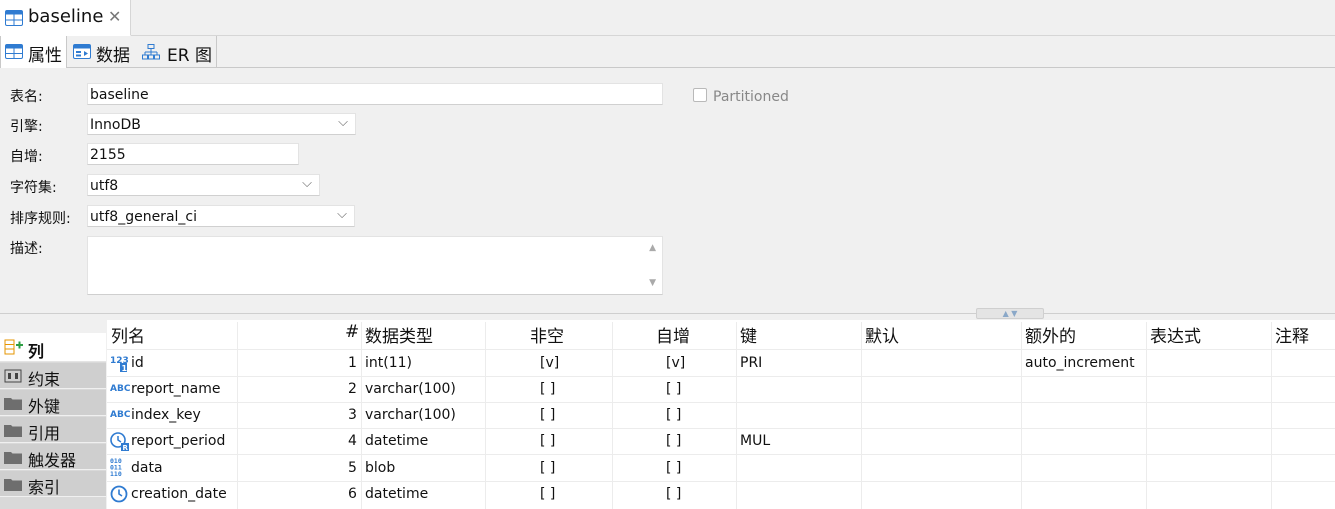 Image resolution: width=1335 pixels, height=509 pixels. I want to click on table-row-num: 2, so click(352, 389).